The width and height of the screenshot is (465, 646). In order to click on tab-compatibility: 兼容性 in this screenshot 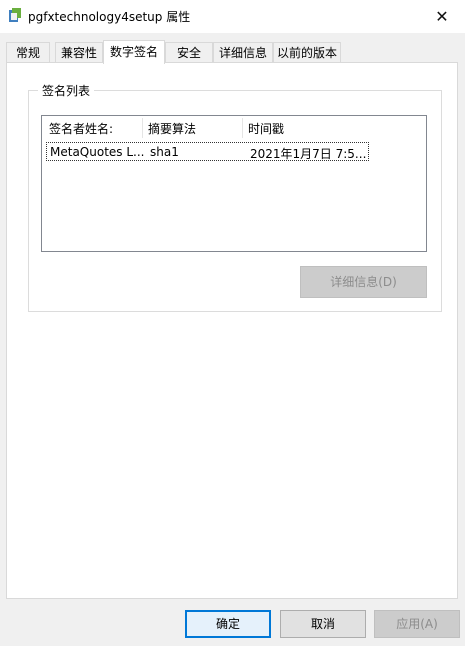, I will do `click(79, 52)`.